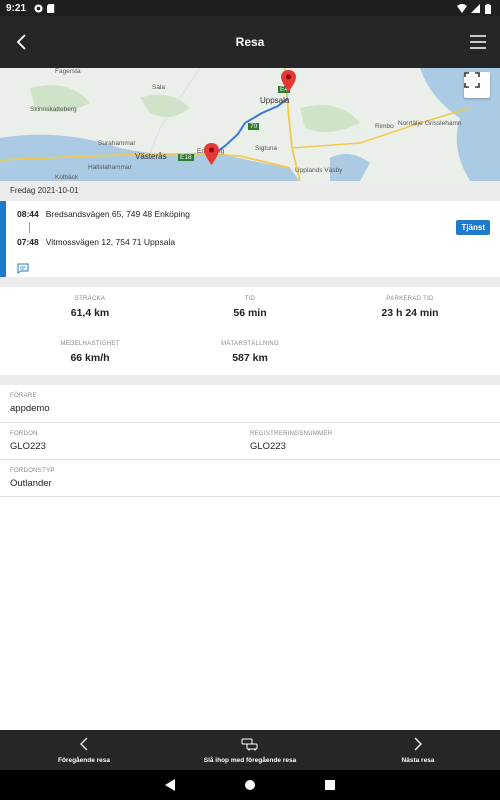  What do you see at coordinates (478, 42) in the screenshot?
I see `hamburger-menu-icon` at bounding box center [478, 42].